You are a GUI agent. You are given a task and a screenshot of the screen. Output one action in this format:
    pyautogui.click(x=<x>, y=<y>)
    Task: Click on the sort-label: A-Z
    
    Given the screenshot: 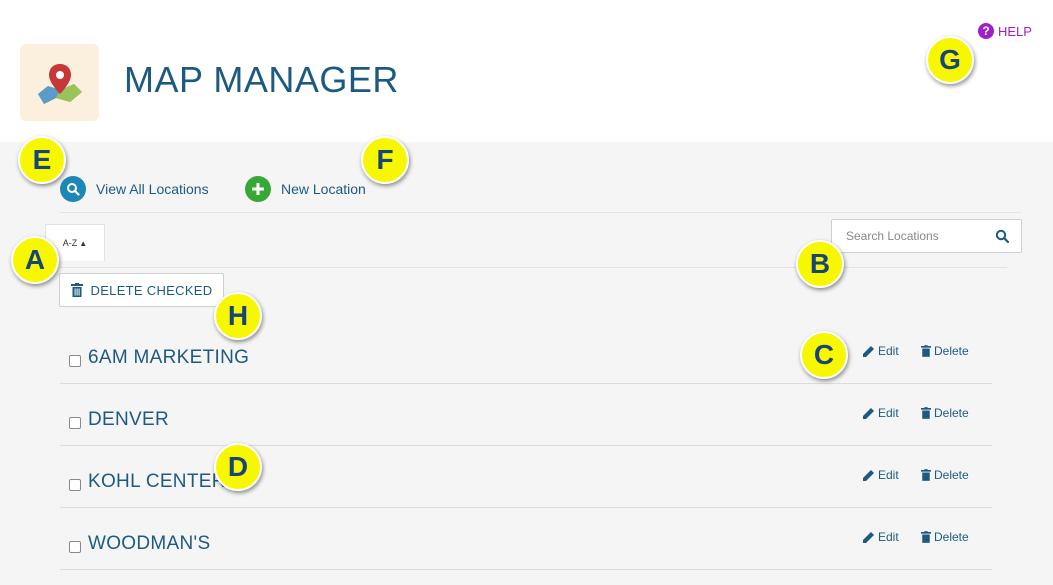 What is the action you would take?
    pyautogui.click(x=70, y=243)
    